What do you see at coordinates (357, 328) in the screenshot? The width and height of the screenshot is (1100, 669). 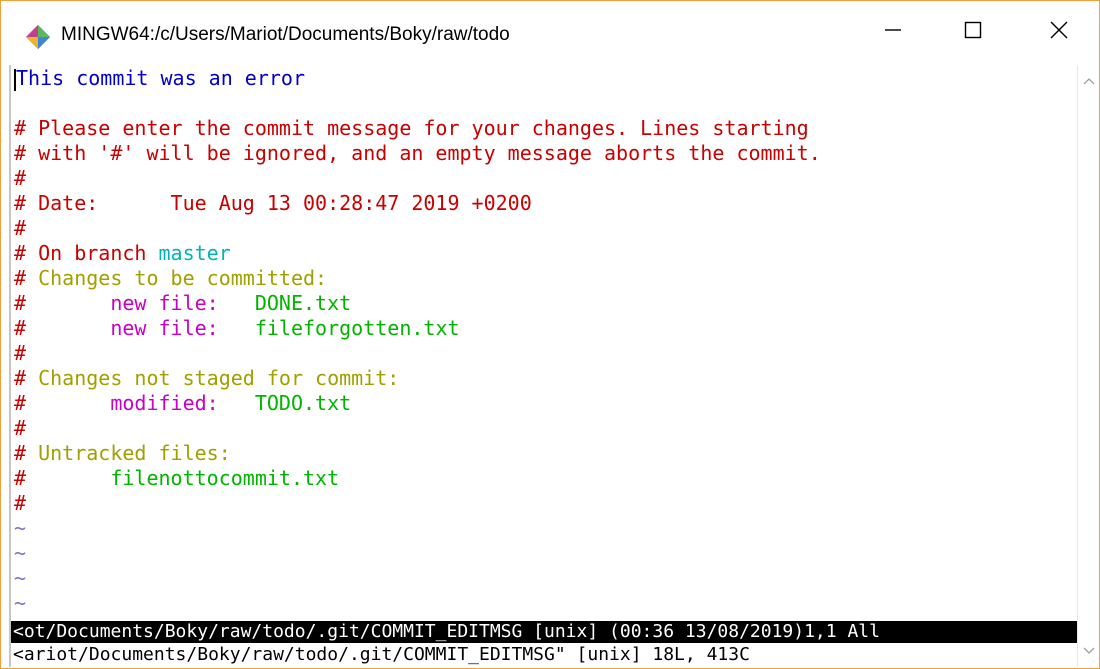 I see `line-segment: fileforgotten.txt` at bounding box center [357, 328].